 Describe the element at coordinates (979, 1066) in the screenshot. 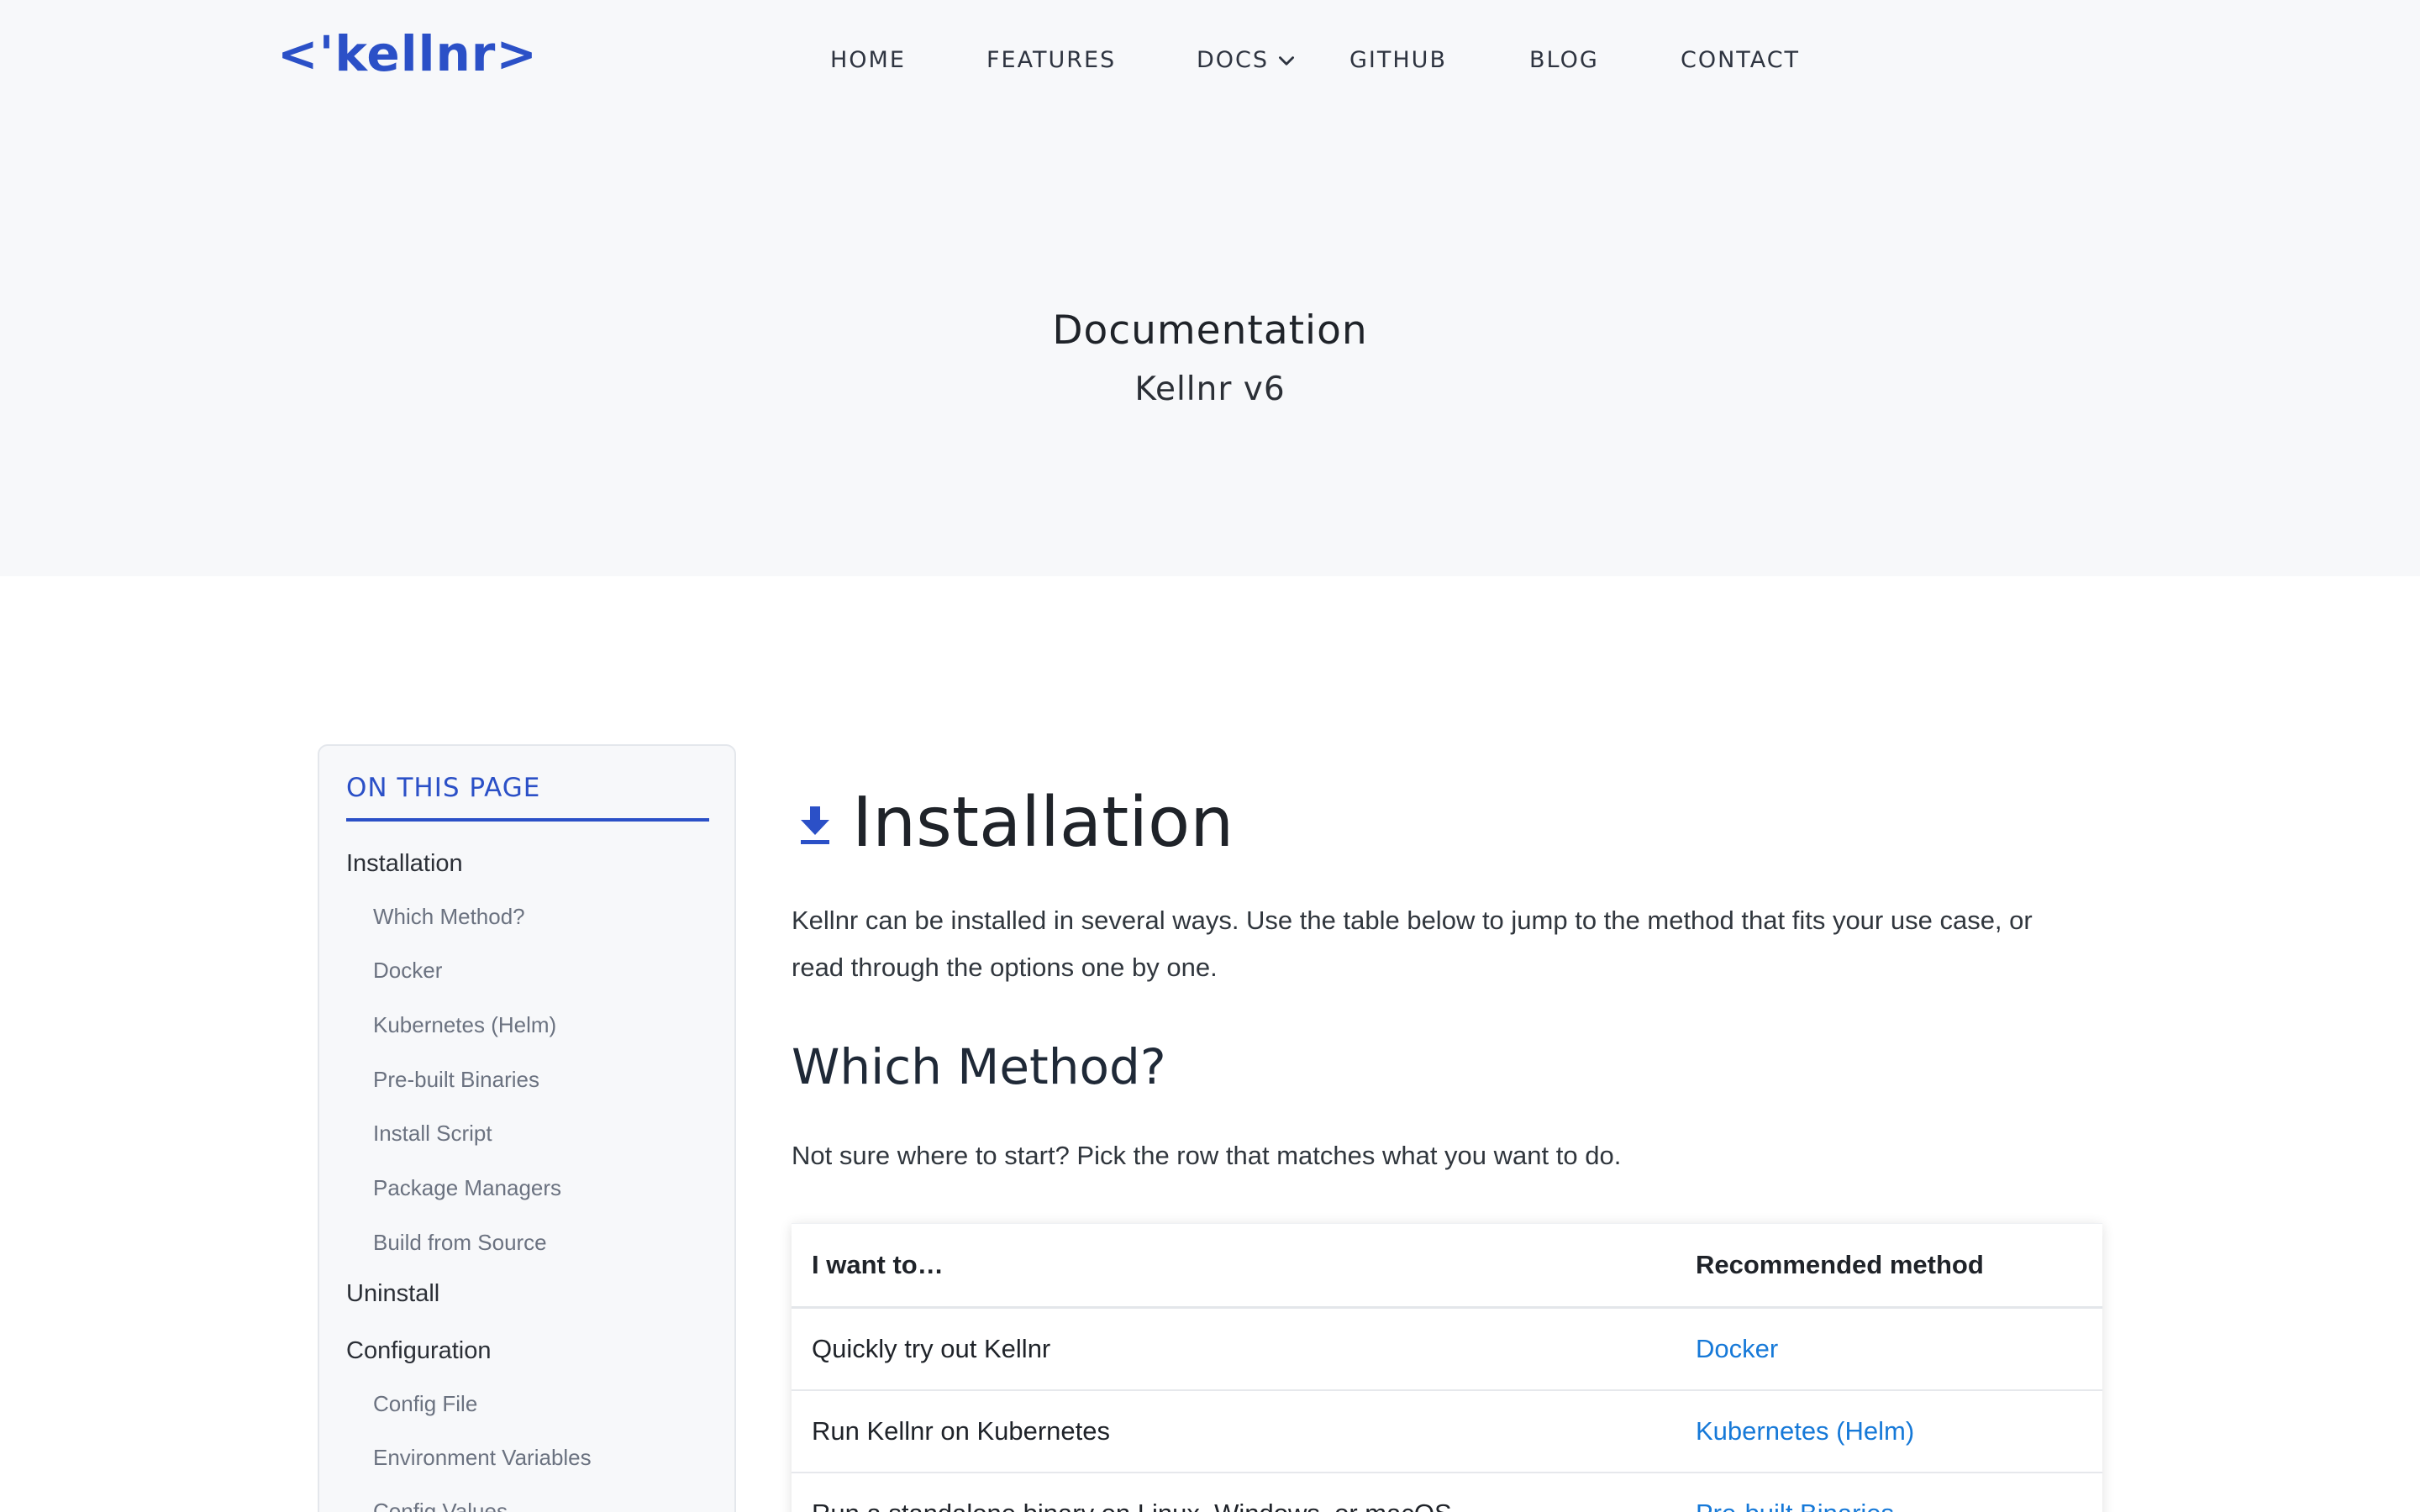

I see `which-method-heading: Which Method?` at that location.